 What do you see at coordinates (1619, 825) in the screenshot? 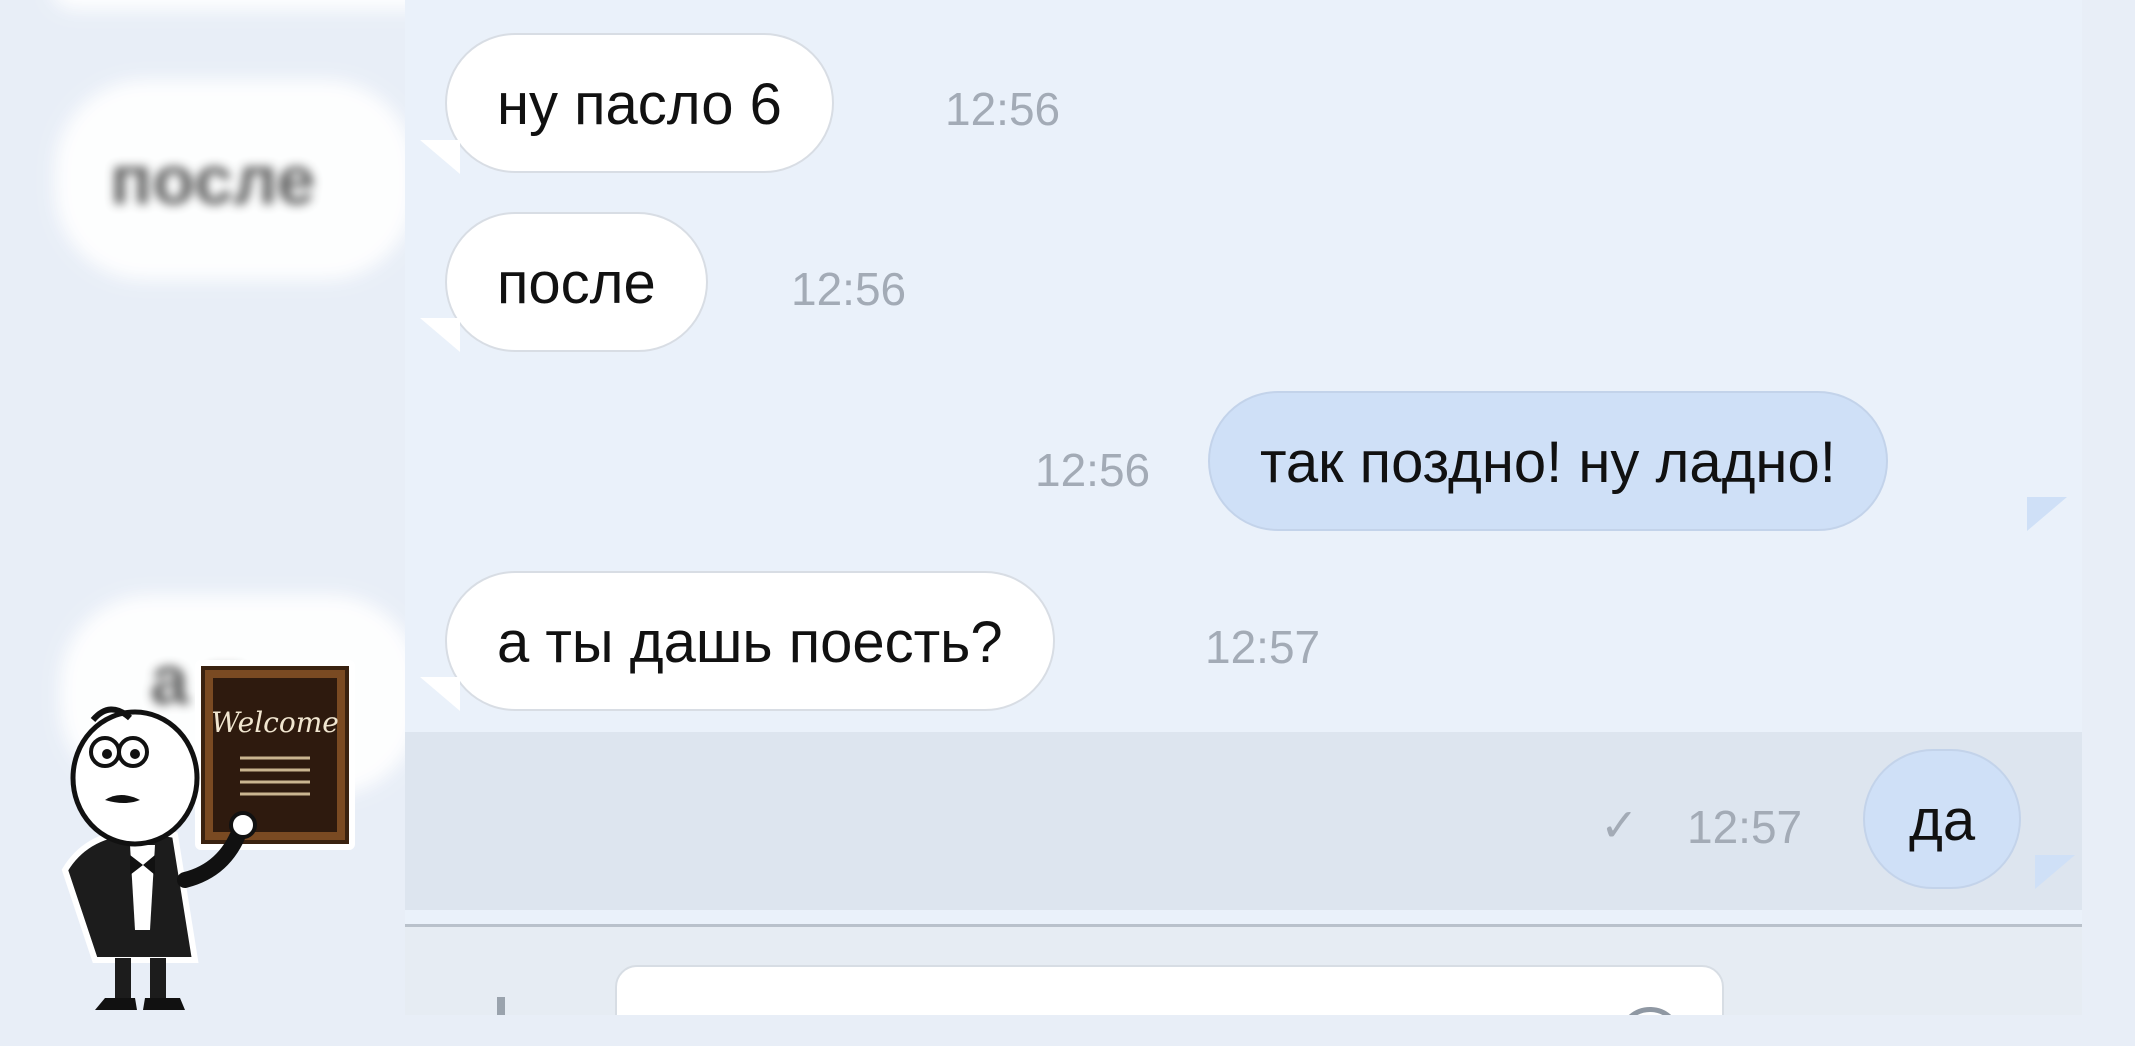
I see `check-icon: ✓` at bounding box center [1619, 825].